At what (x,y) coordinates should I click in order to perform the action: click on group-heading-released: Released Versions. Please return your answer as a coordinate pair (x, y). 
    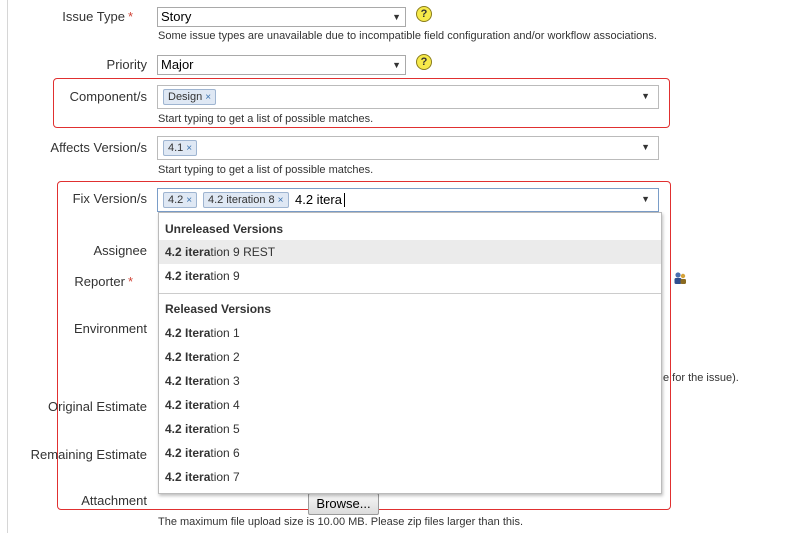
    Looking at the image, I should click on (218, 309).